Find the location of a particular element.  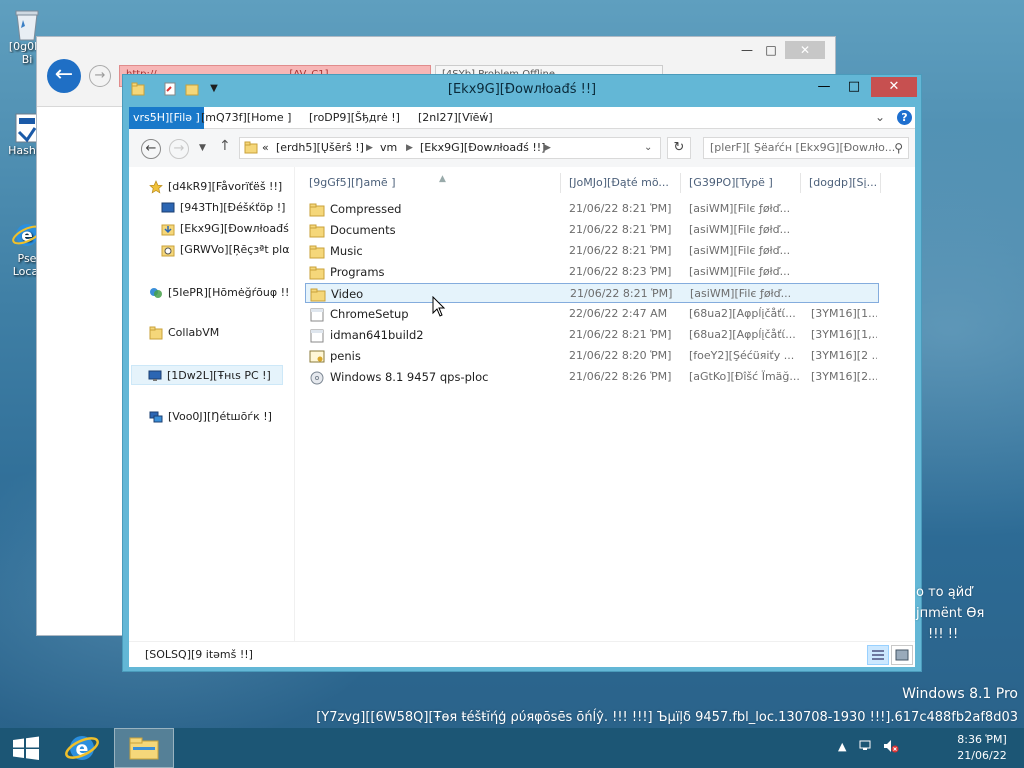

nav-item-label: [d4kR9][Fåvorïťëš !!] is located at coordinates (225, 186).